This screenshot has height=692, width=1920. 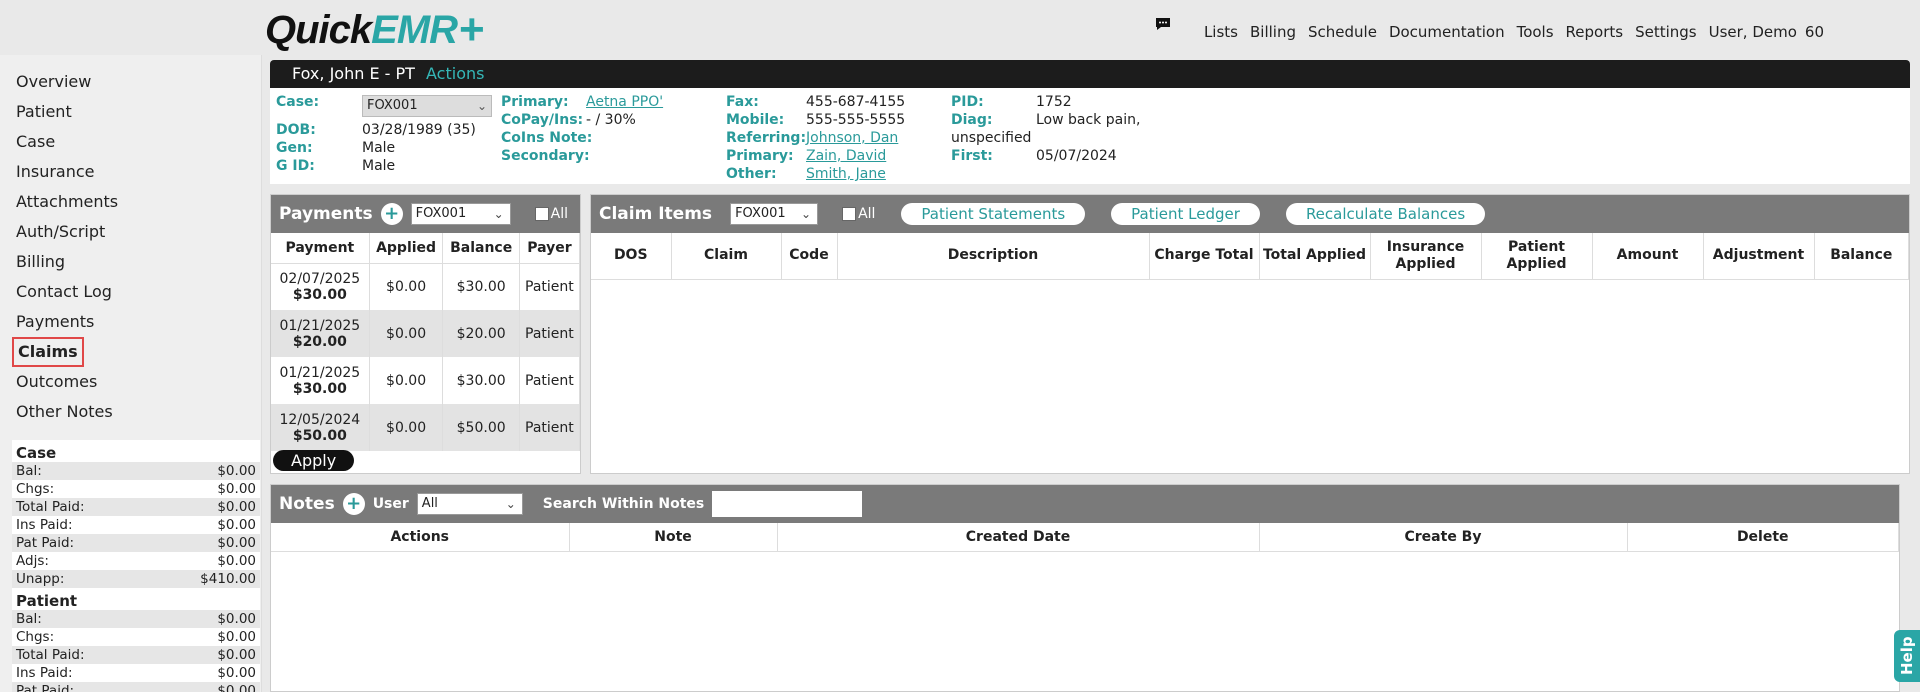 I want to click on summary-row: Unapp: $410.00, so click(x=136, y=579).